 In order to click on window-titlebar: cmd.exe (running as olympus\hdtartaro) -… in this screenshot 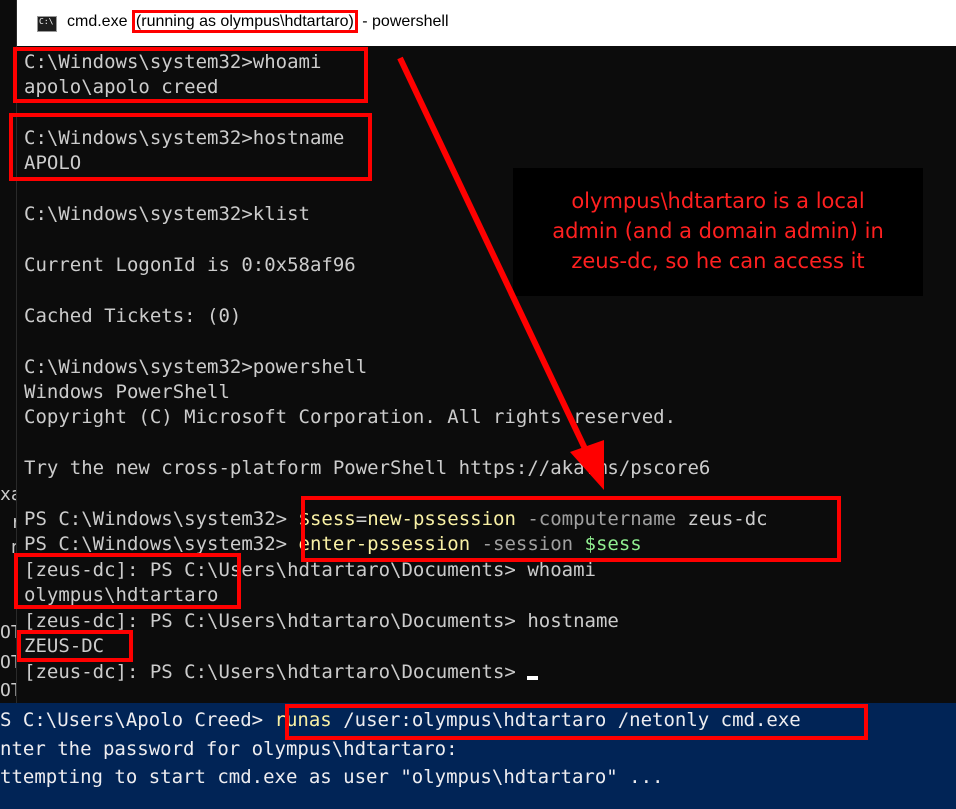, I will do `click(486, 23)`.